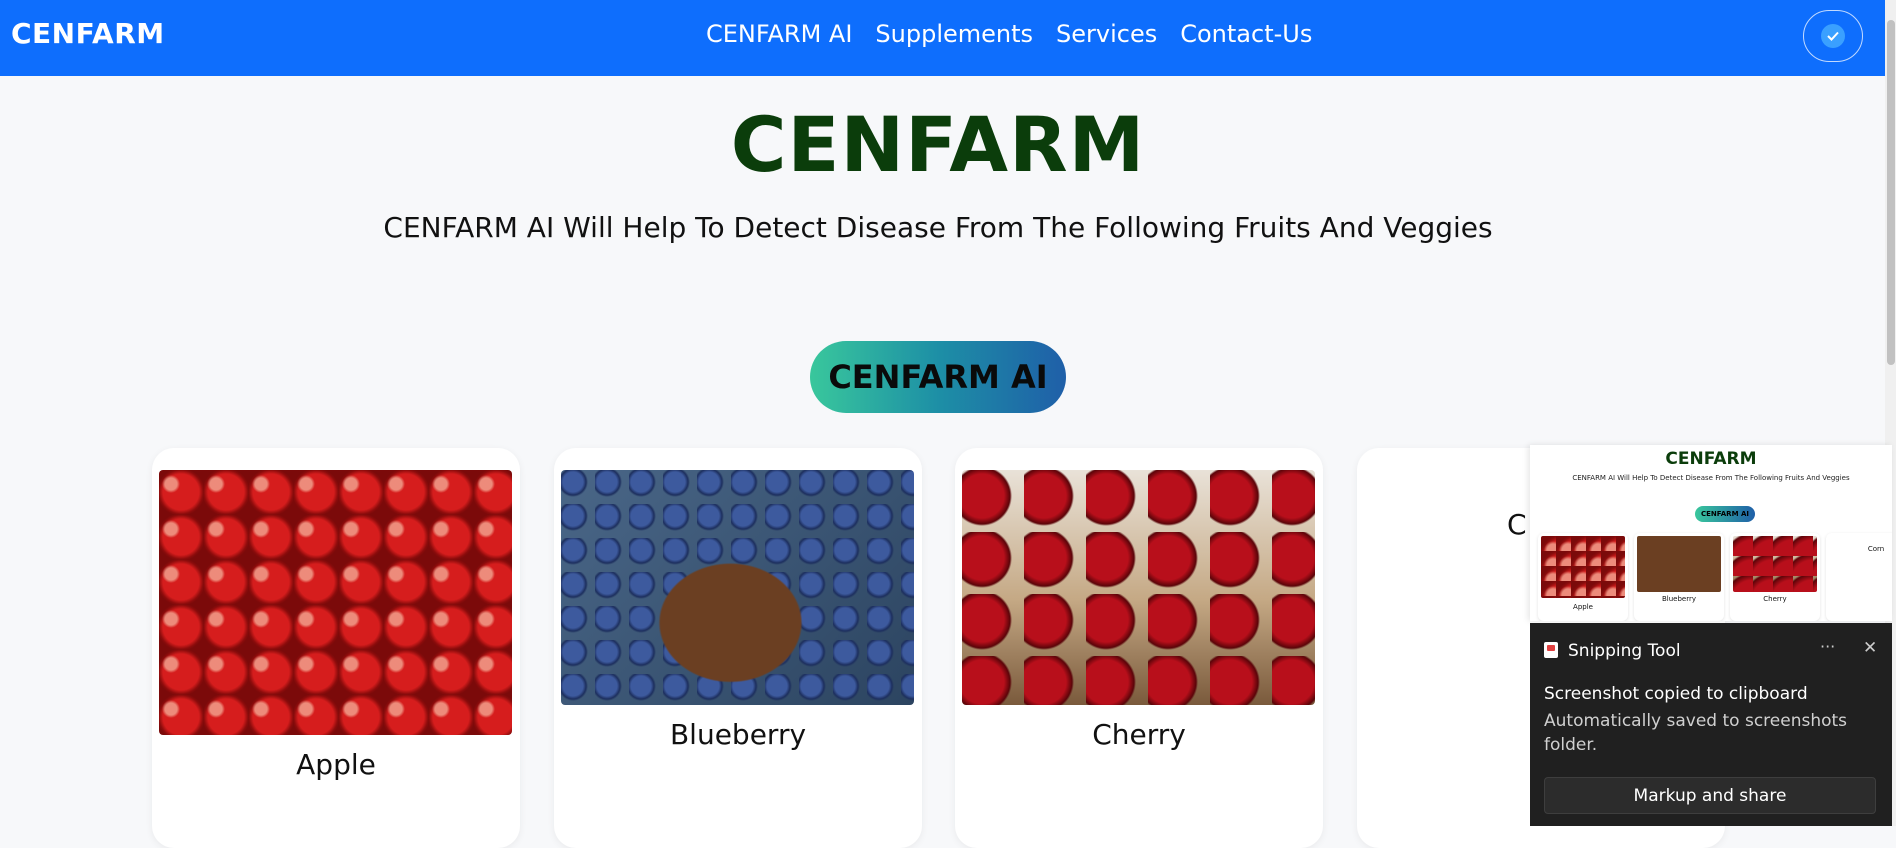  I want to click on preview-label-cherry: Cherry, so click(1775, 599).